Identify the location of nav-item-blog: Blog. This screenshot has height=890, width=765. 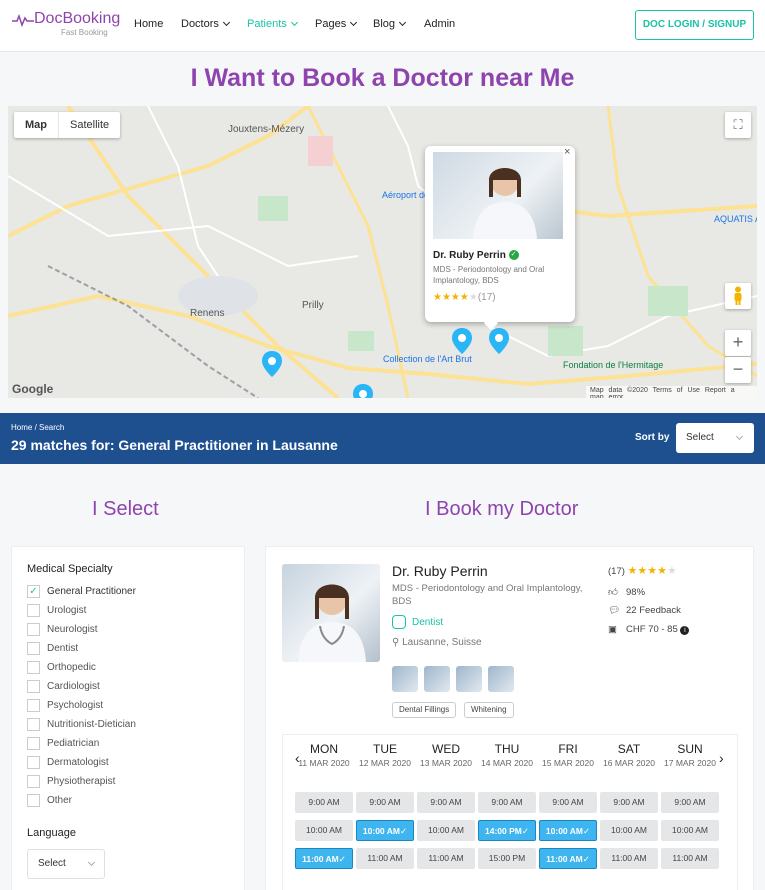
(390, 24).